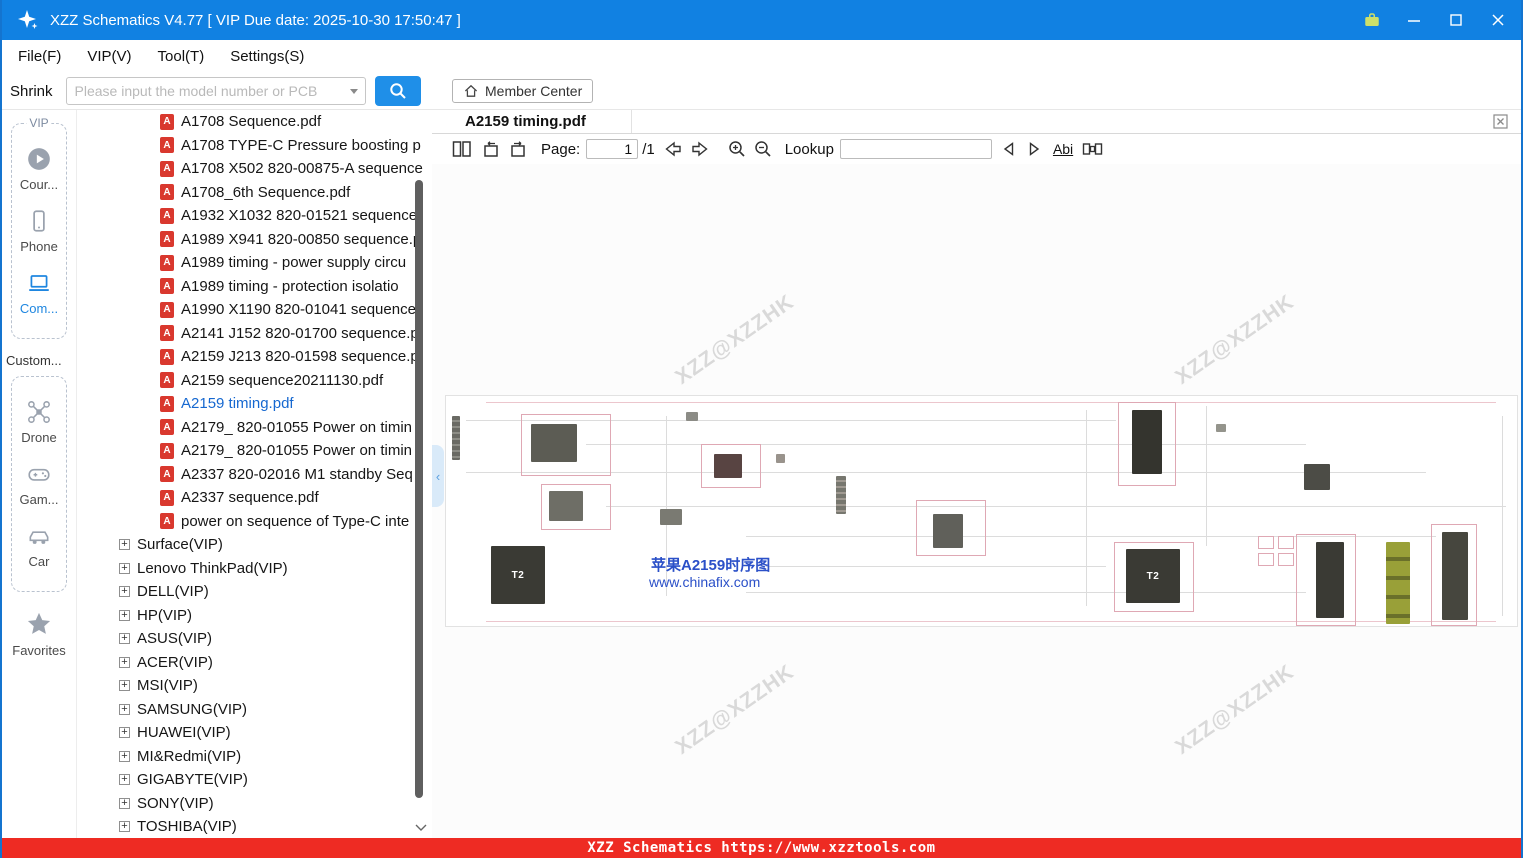 The image size is (1523, 858). Describe the element at coordinates (673, 149) in the screenshot. I see `previous-page-icon` at that location.